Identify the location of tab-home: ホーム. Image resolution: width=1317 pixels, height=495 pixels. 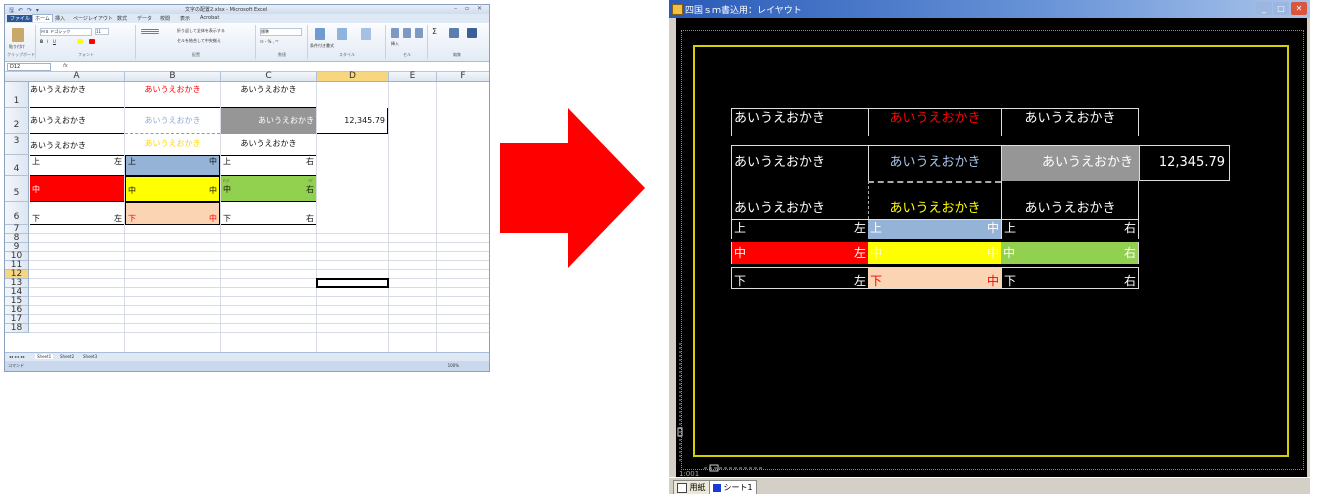
(42, 18).